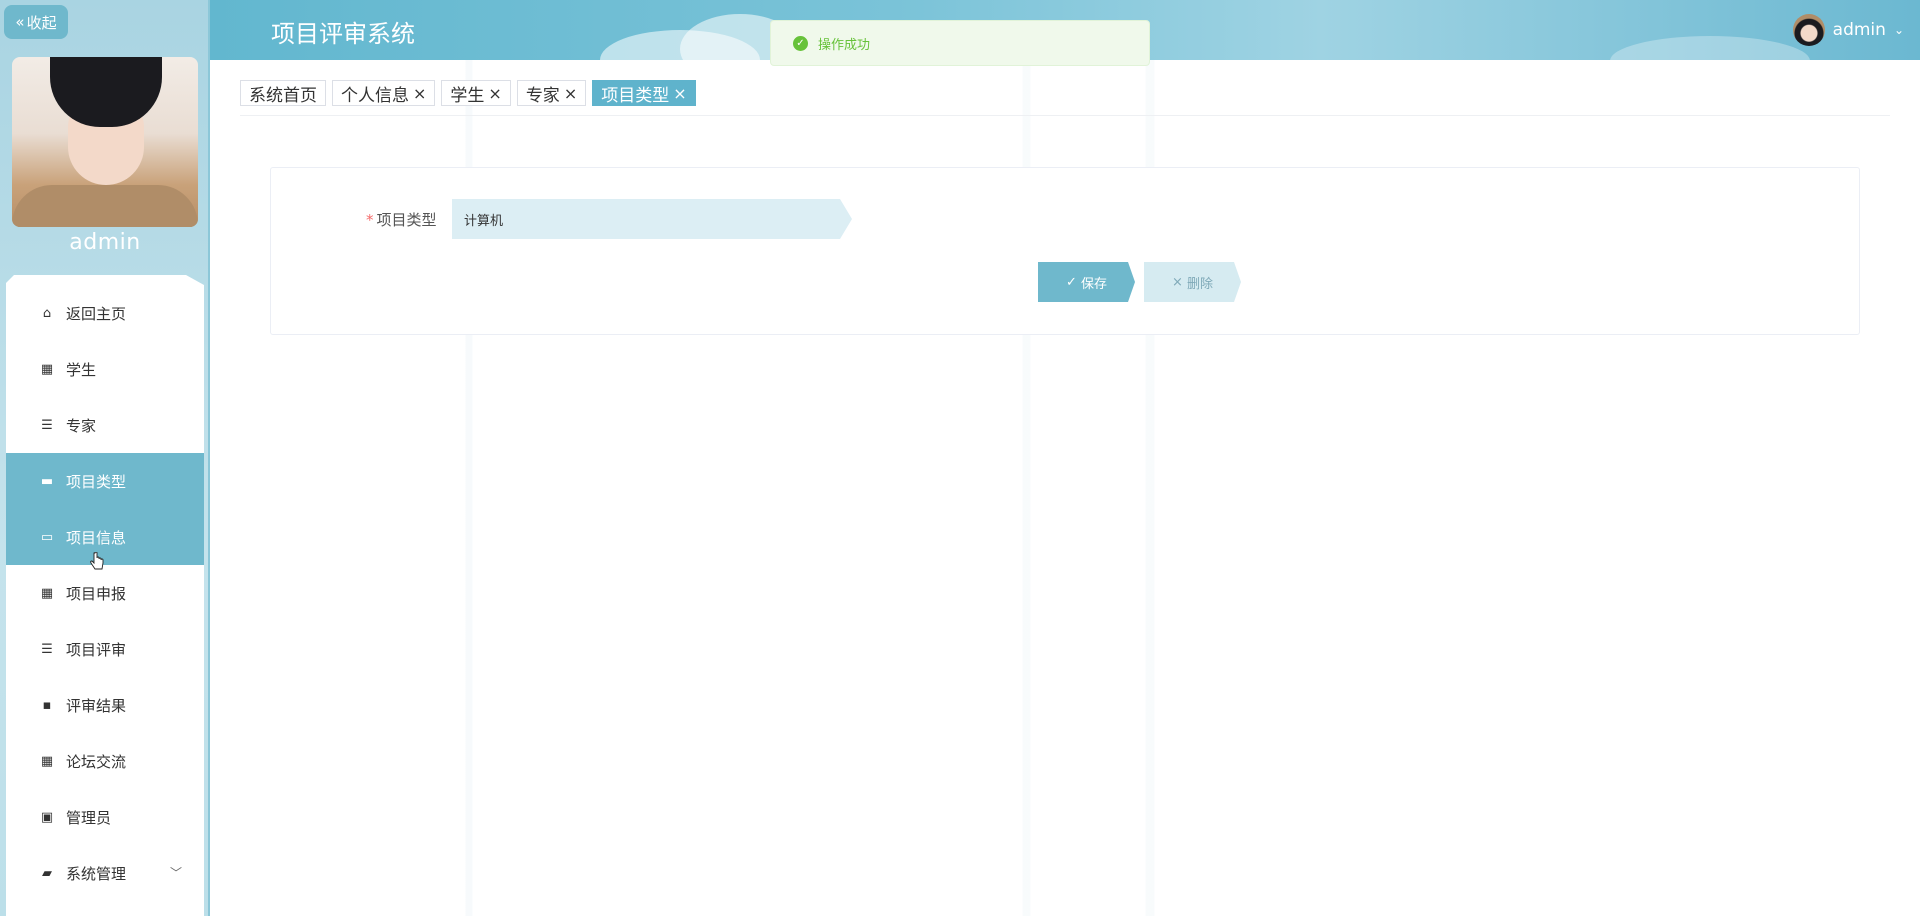  I want to click on field-label-text: 项目类型, so click(406, 220).